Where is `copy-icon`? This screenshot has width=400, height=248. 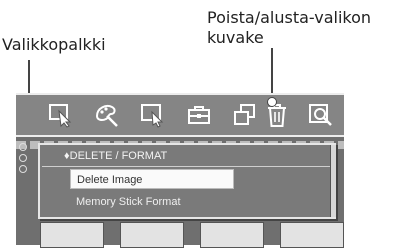 copy-icon is located at coordinates (245, 115).